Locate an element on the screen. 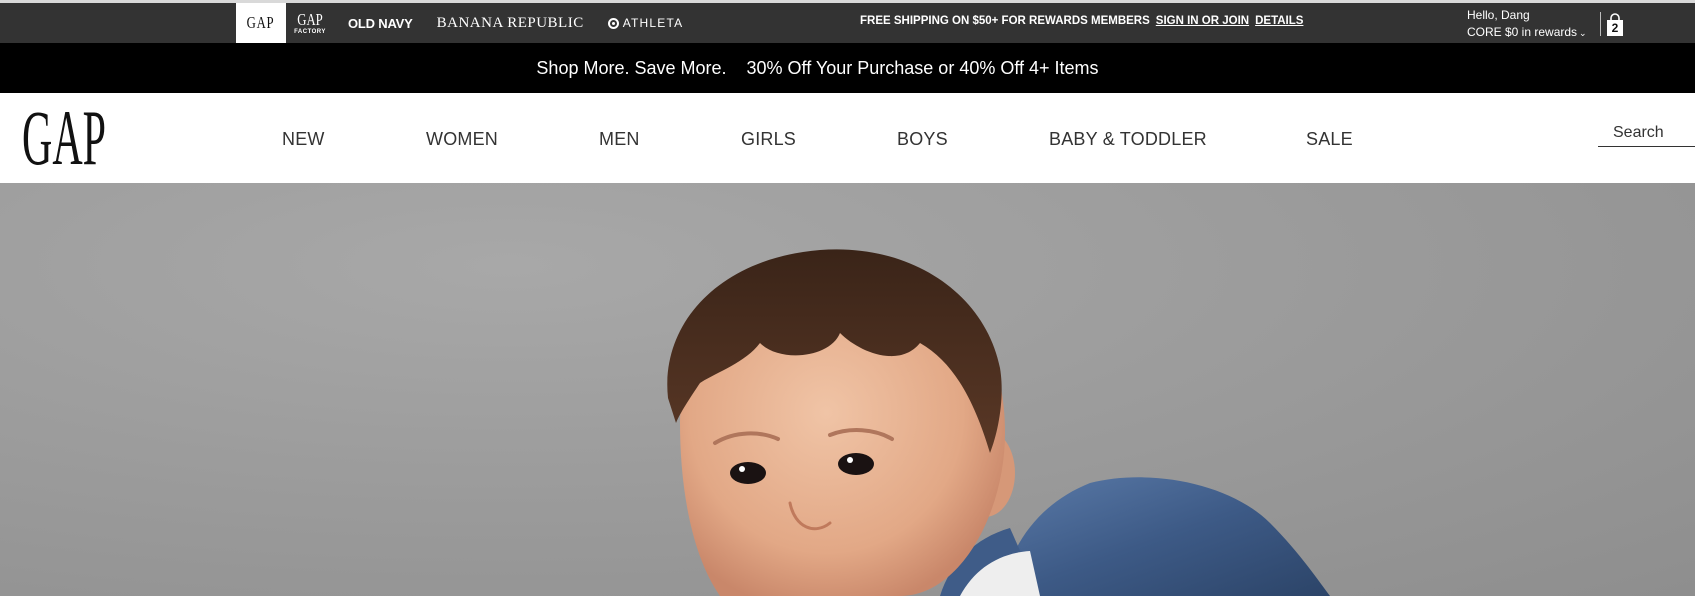  bag-count-badge: 2 is located at coordinates (1615, 28).